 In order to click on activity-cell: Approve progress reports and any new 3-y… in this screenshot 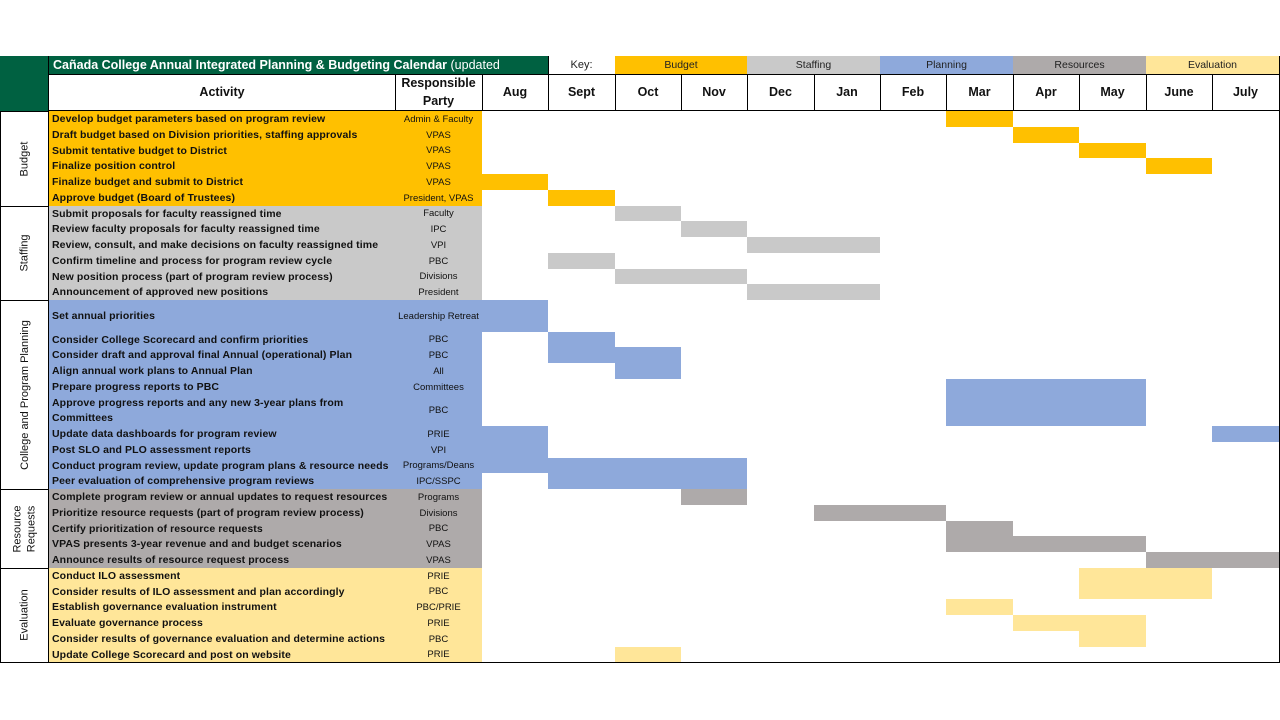, I will do `click(222, 411)`.